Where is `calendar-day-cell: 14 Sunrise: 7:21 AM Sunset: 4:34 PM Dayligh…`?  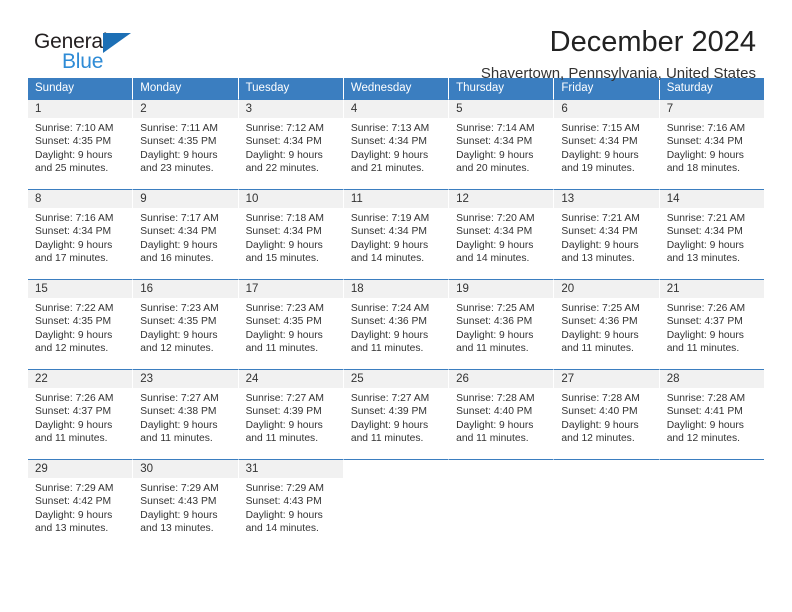 calendar-day-cell: 14 Sunrise: 7:21 AM Sunset: 4:34 PM Dayligh… is located at coordinates (711, 234).